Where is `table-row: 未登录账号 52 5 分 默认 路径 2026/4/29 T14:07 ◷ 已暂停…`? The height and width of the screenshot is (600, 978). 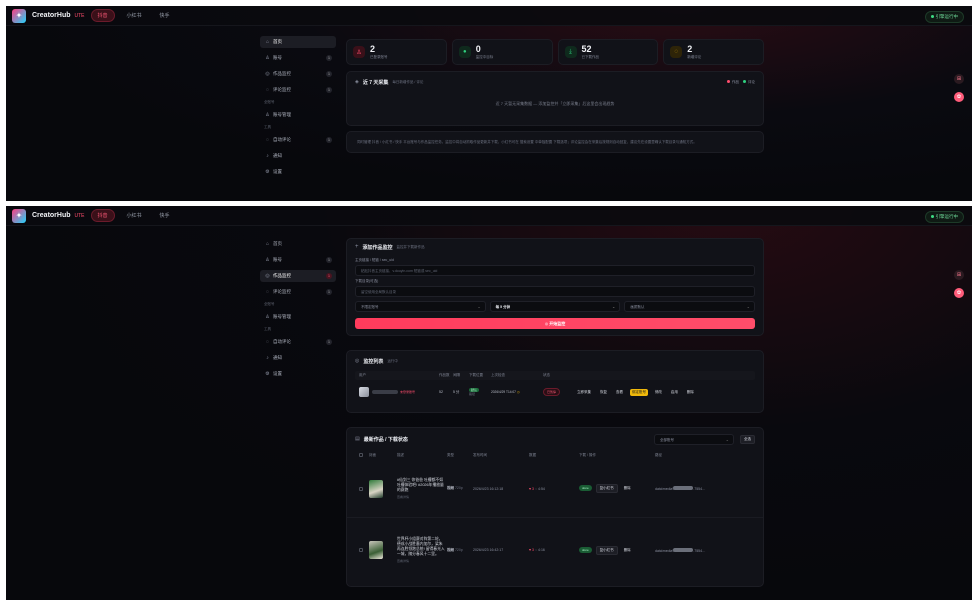 table-row: 未登录账号 52 5 分 默认 路径 2026/4/29 T14:07 ◷ 已暂停… is located at coordinates (555, 392).